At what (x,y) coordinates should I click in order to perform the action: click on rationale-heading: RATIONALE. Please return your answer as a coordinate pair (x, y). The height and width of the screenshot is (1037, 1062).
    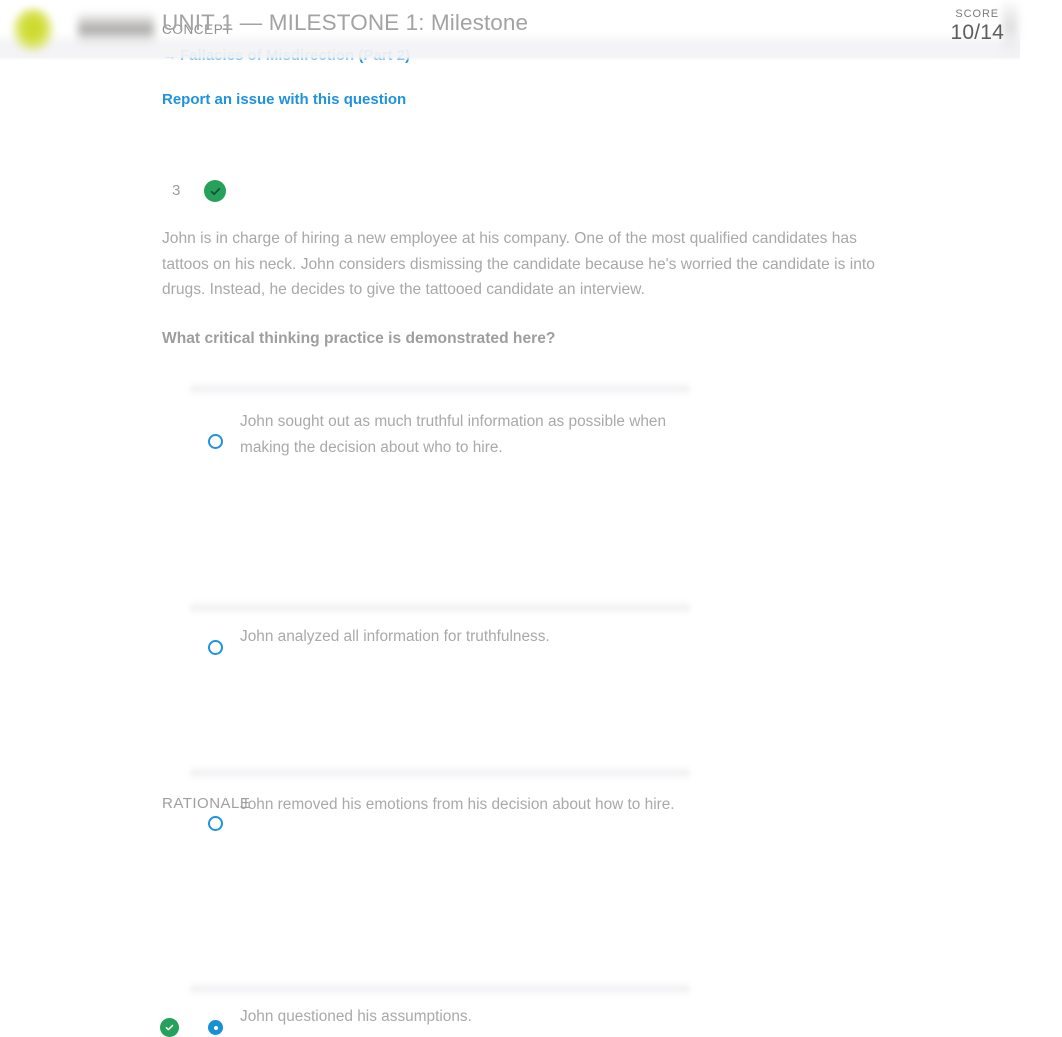
    Looking at the image, I should click on (206, 803).